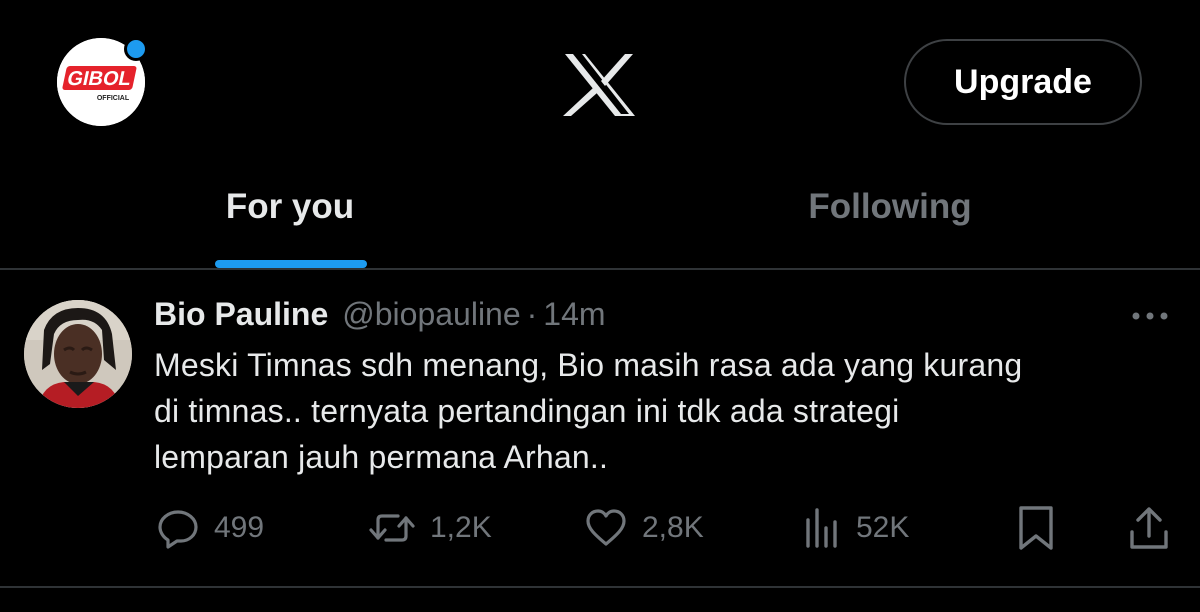 This screenshot has height=612, width=1200. What do you see at coordinates (113, 98) in the screenshot?
I see `logo-subtext: OFFICIAL` at bounding box center [113, 98].